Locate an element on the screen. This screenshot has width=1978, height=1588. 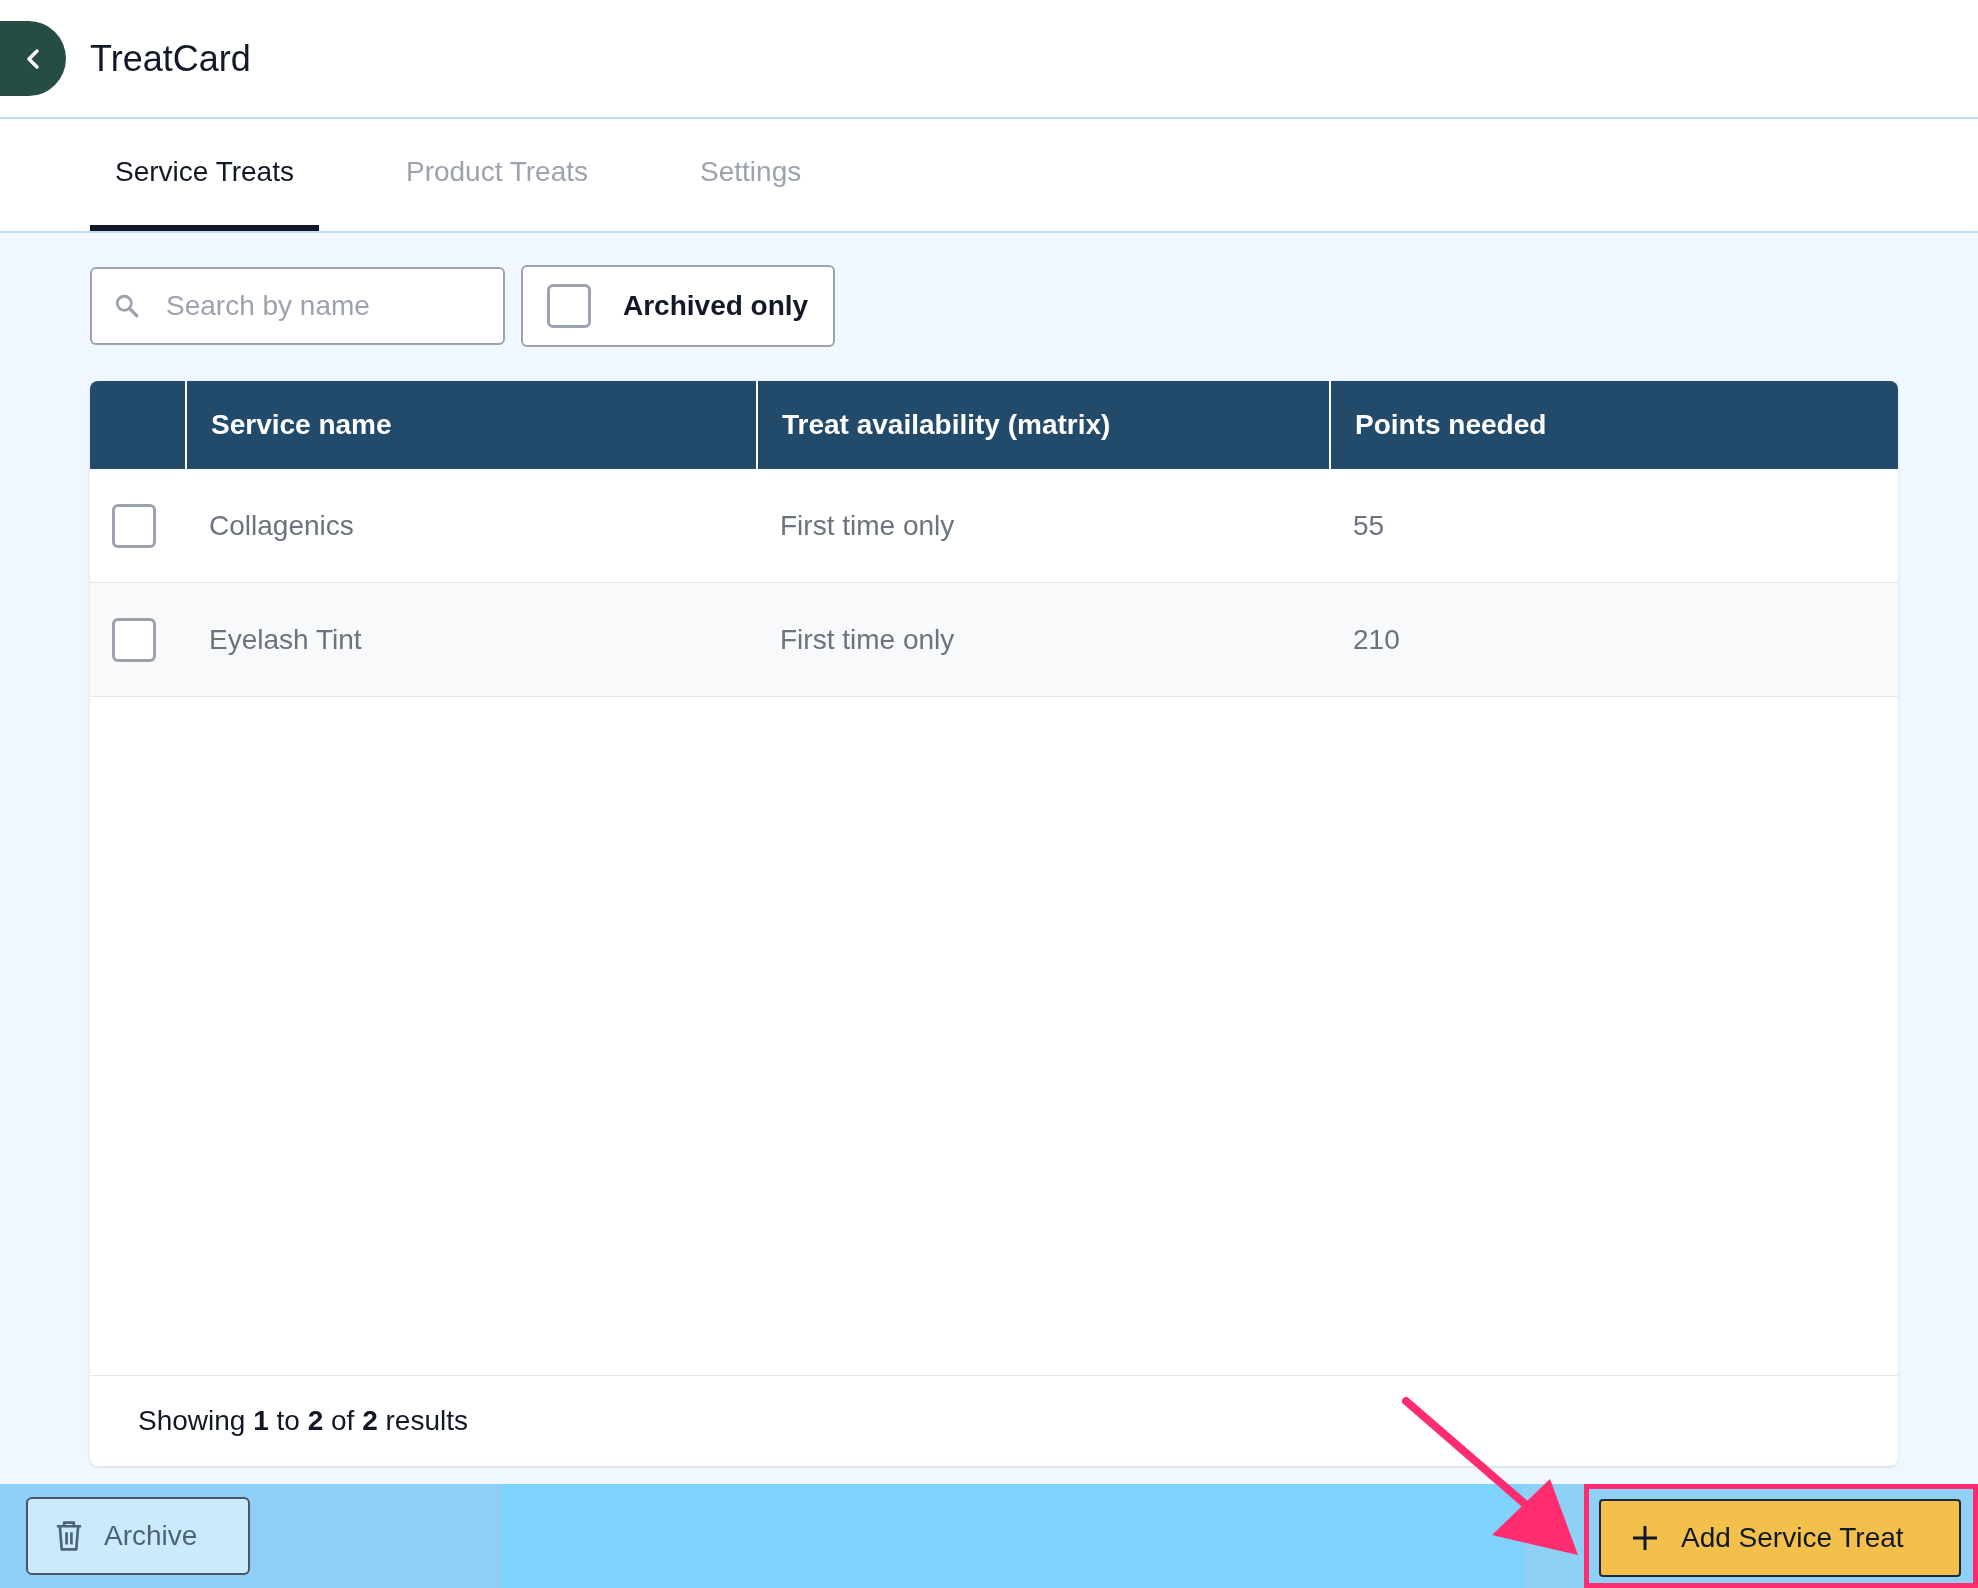
column-header: Treat availability (matrix) is located at coordinates (1042, 425).